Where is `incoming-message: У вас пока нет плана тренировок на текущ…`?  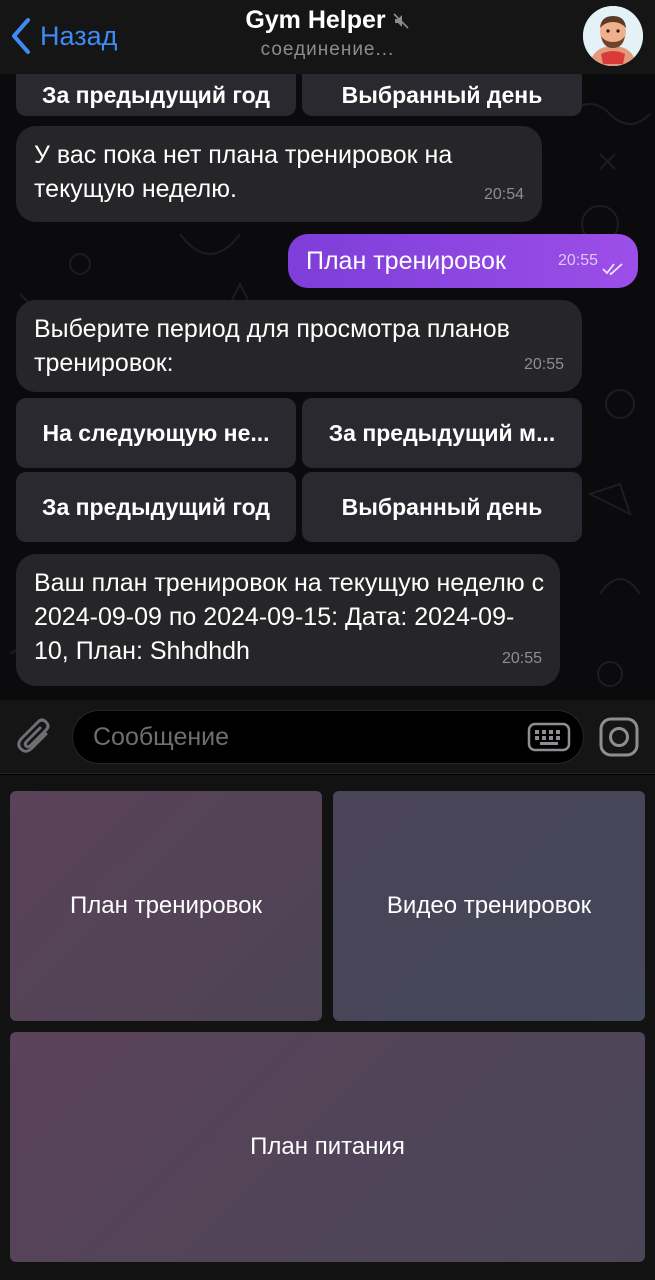 incoming-message: У вас пока нет плана тренировок на текущ… is located at coordinates (279, 174).